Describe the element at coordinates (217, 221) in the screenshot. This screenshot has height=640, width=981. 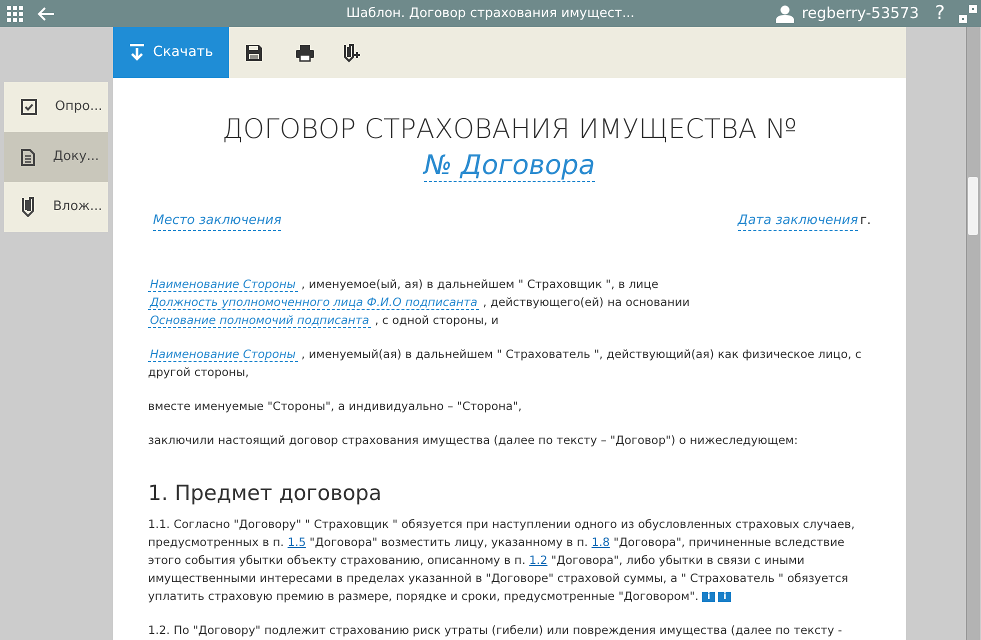
I see `field-link: Место заключения` at that location.